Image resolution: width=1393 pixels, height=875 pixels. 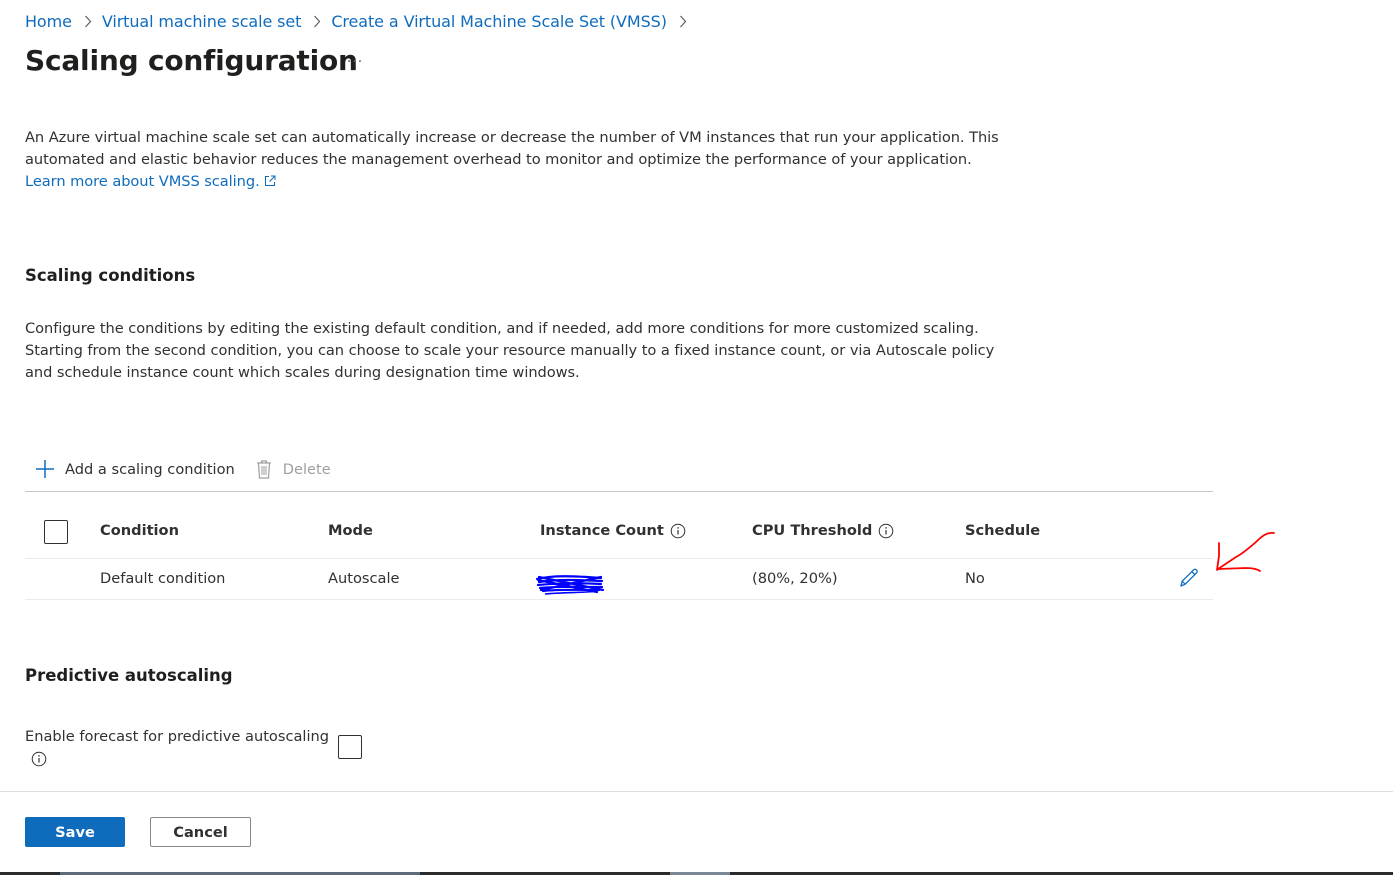 What do you see at coordinates (48, 21) in the screenshot?
I see `breadcrumb-home: Home` at bounding box center [48, 21].